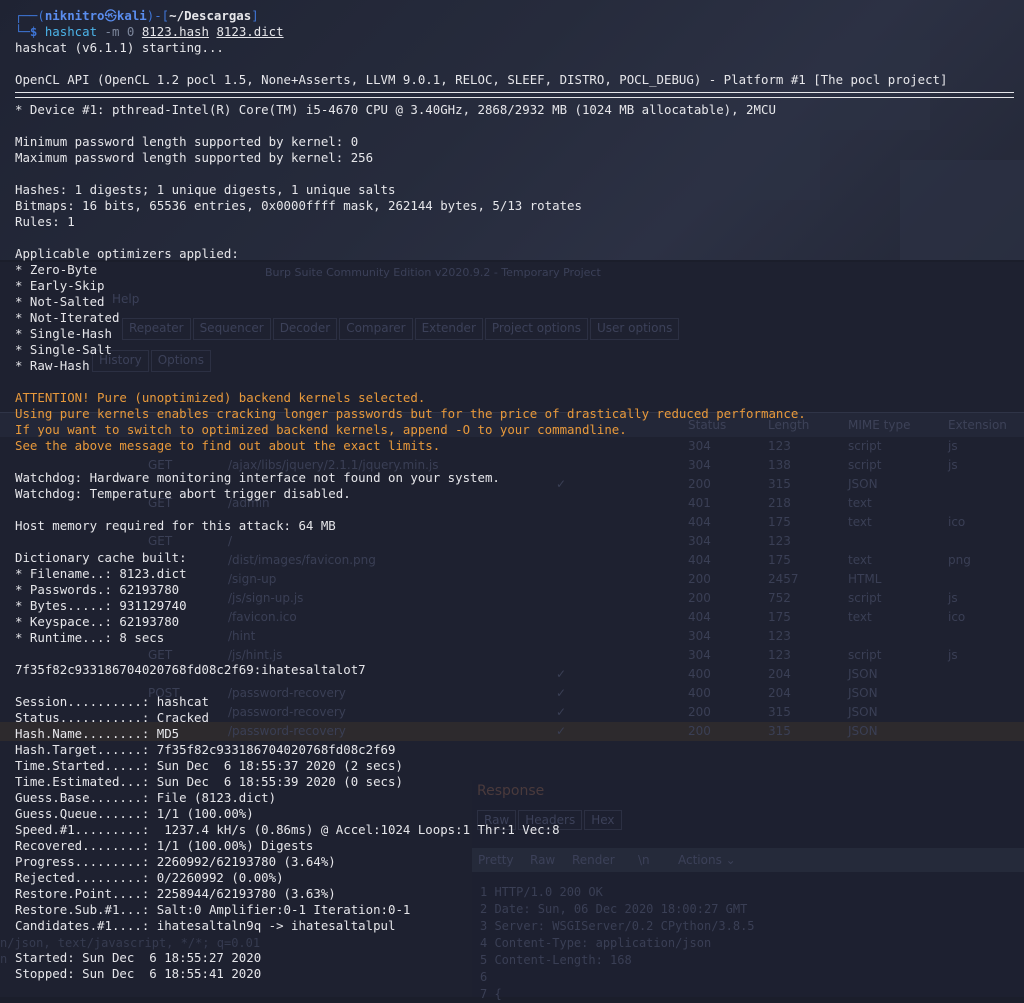  Describe the element at coordinates (97, 733) in the screenshot. I see `status-line: Hash.Name........: MD5` at that location.